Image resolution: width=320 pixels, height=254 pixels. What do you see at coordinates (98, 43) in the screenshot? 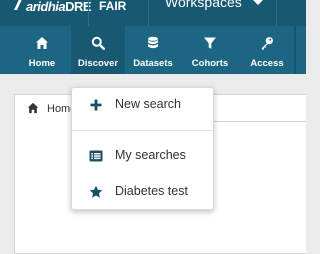
I see `search-icon` at bounding box center [98, 43].